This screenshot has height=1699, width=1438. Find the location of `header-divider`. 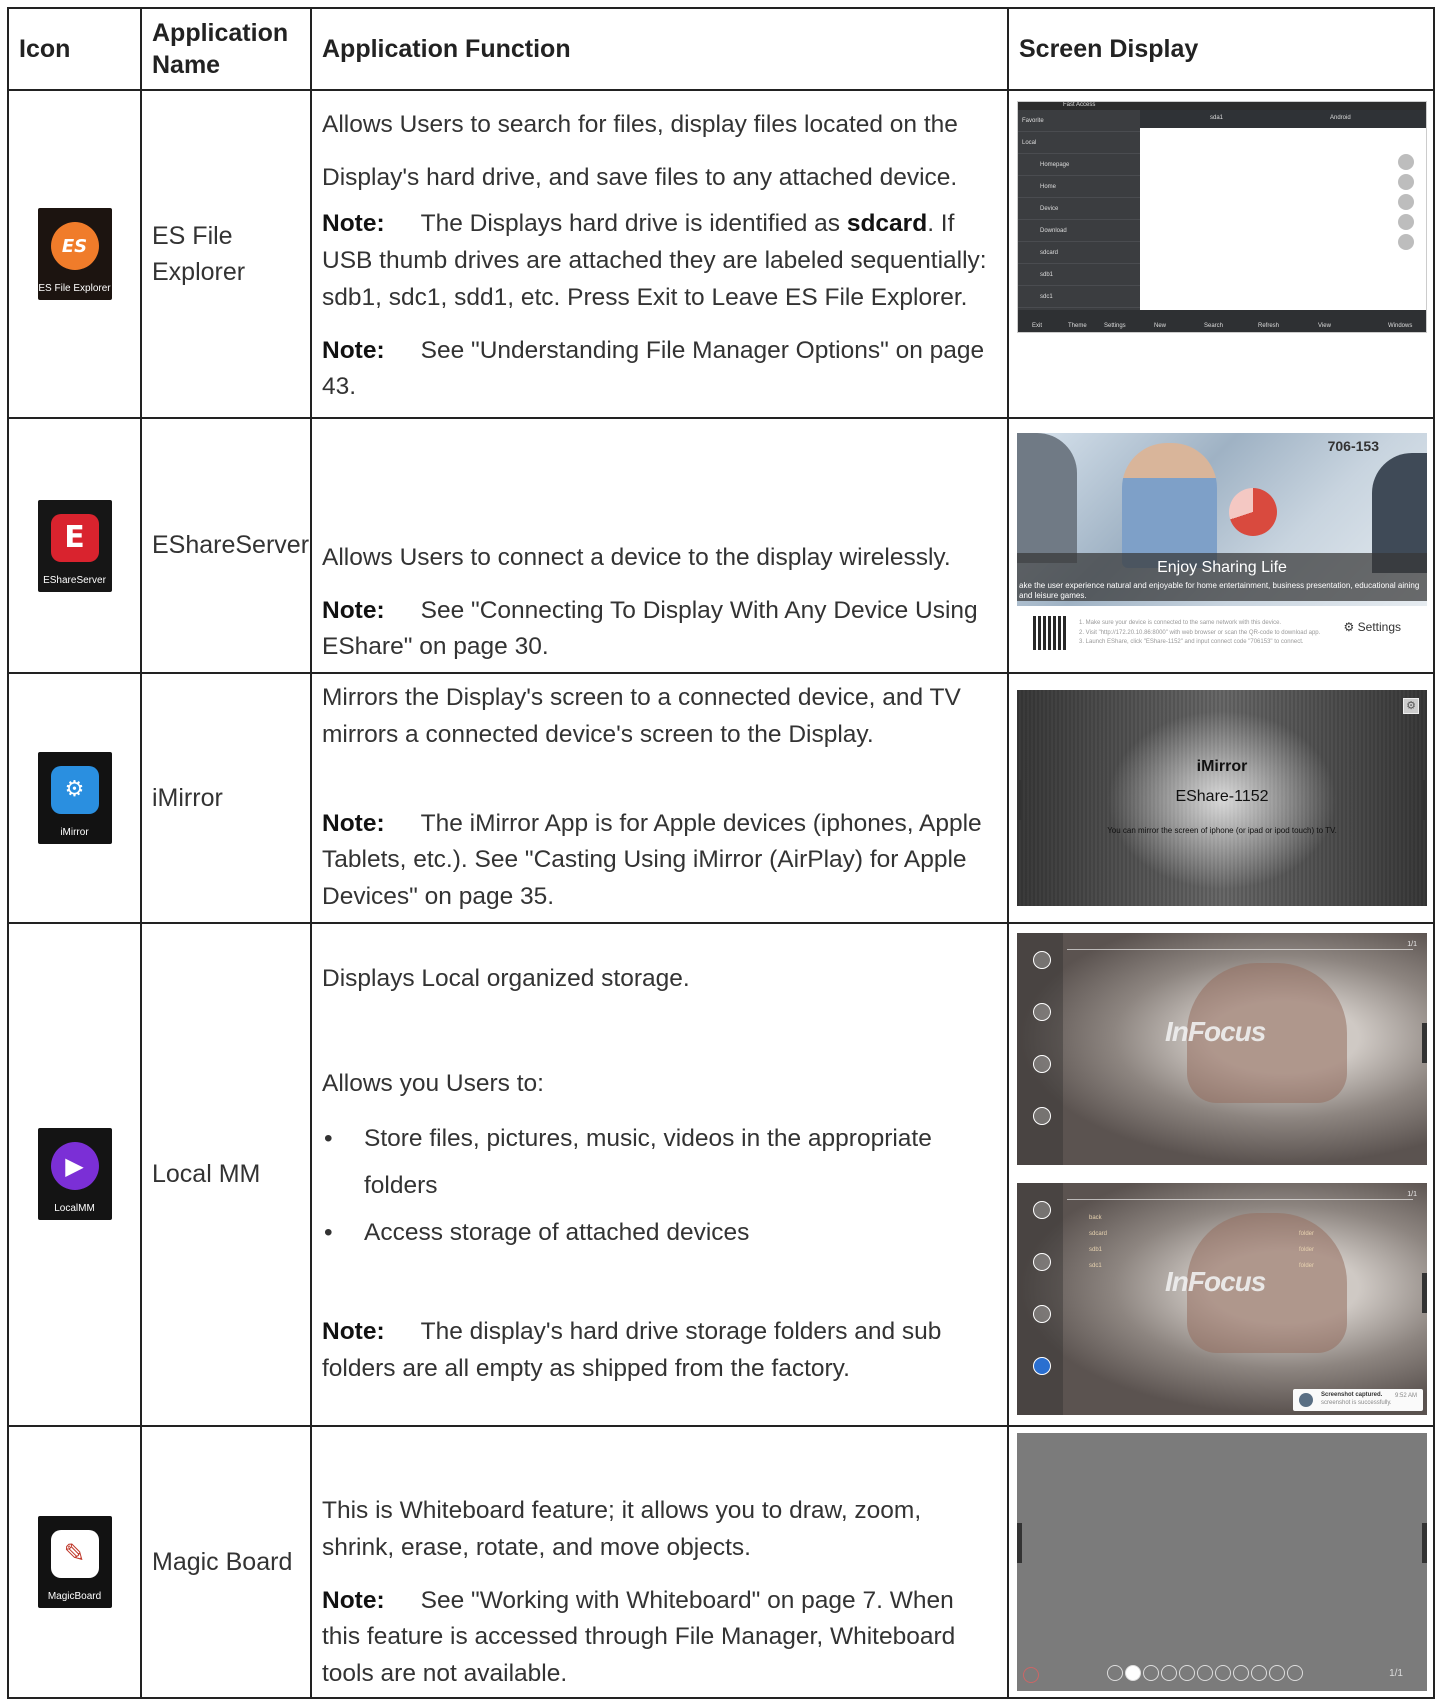

header-divider is located at coordinates (1240, 1200).